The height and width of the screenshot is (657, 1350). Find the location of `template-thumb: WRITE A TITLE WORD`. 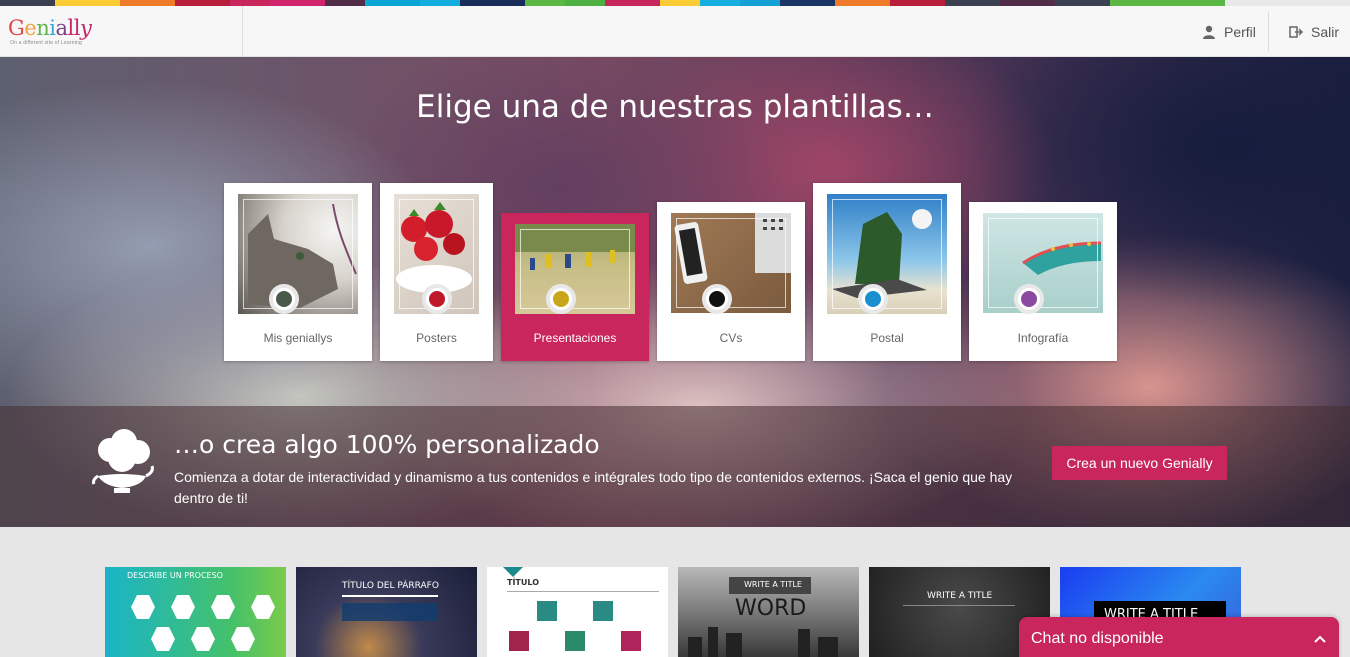

template-thumb: WRITE A TITLE WORD is located at coordinates (768, 612).